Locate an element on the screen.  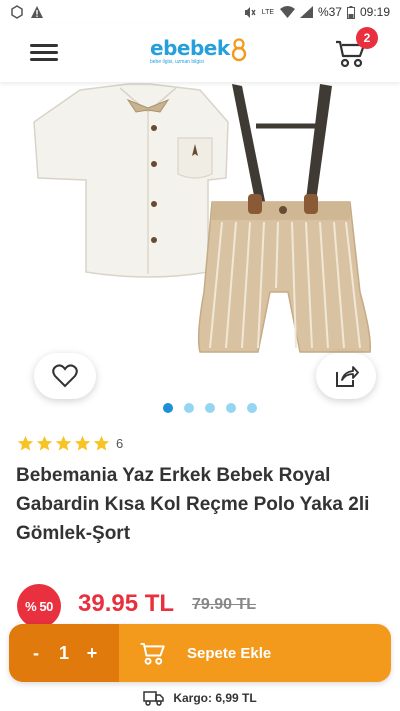
logo-text: ebebek is located at coordinates (190, 48).